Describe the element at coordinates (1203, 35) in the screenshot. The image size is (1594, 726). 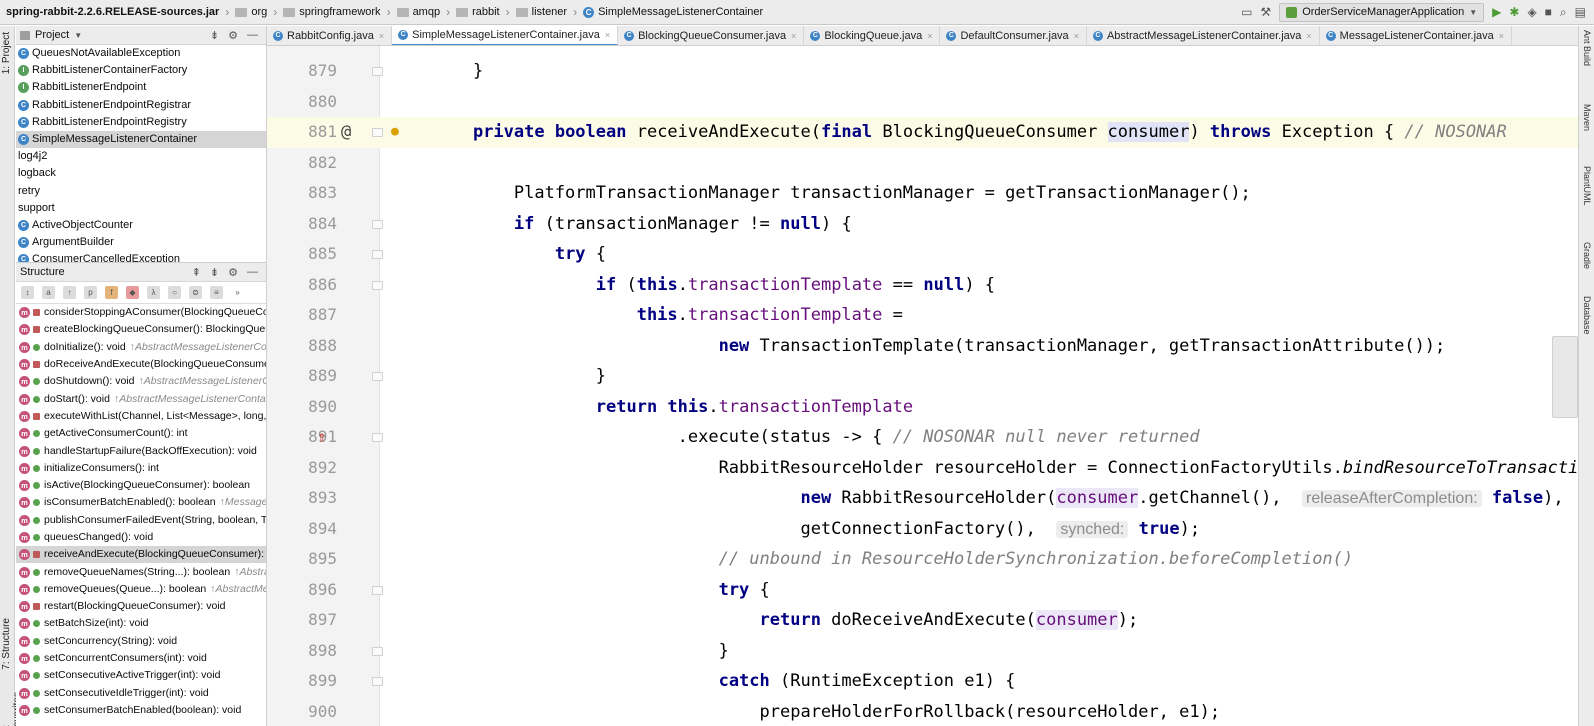
I see `editor-tab: C AbstractMessageListenerContainer.java ×` at that location.